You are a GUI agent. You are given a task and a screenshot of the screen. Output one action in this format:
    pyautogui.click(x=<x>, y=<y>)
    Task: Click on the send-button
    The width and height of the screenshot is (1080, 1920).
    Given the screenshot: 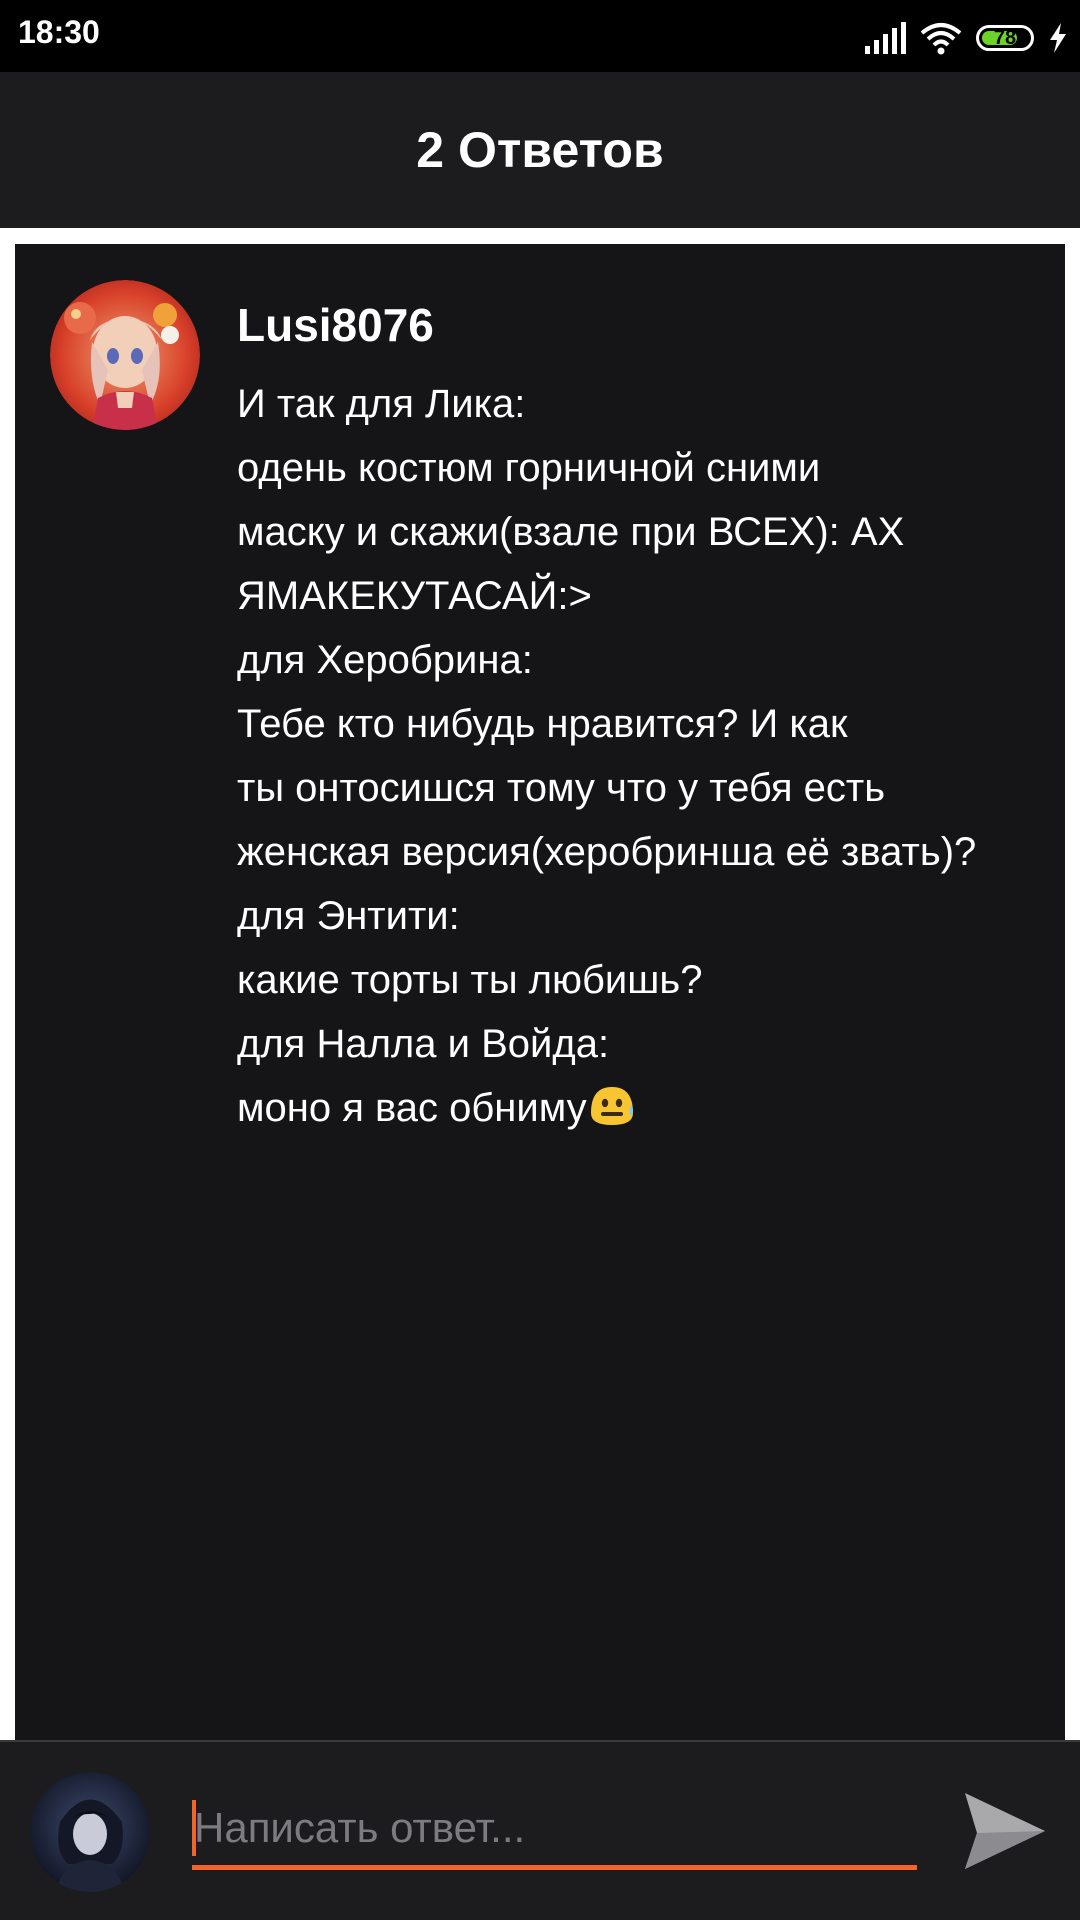 What is the action you would take?
    pyautogui.click(x=1005, y=1831)
    